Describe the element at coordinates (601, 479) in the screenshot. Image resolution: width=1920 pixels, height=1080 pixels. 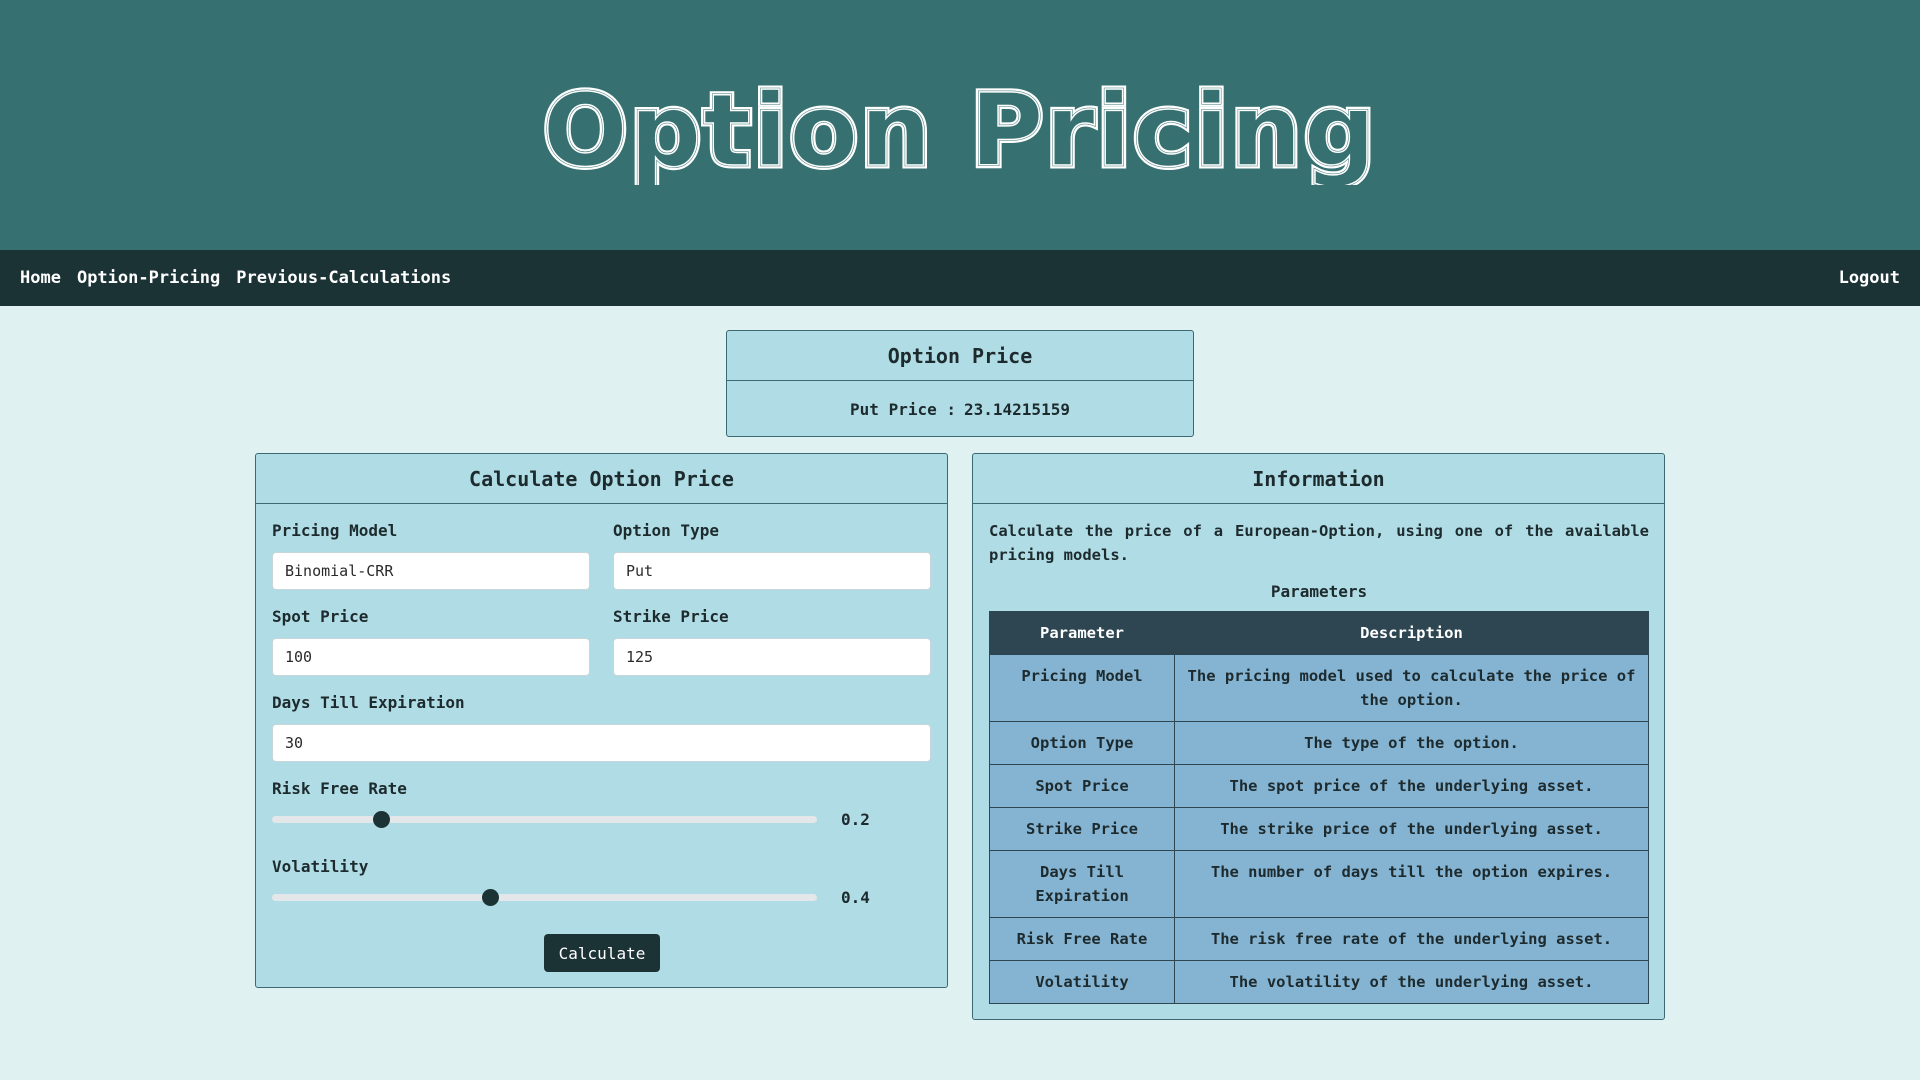
I see `calculator-title: Calculate Option Price` at that location.